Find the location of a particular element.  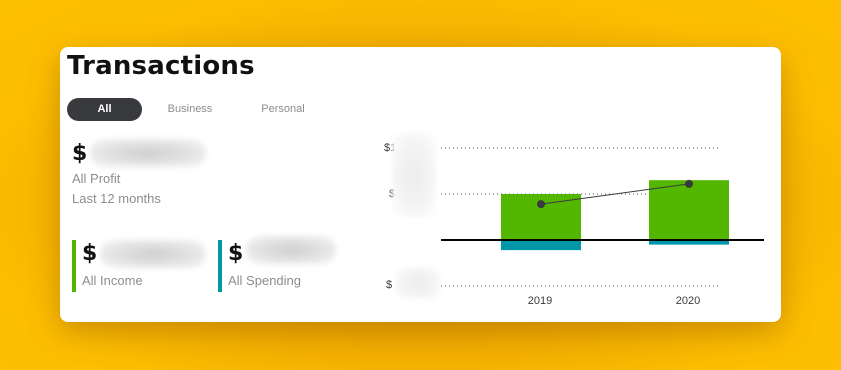

profit-label: All Profit is located at coordinates (96, 178).